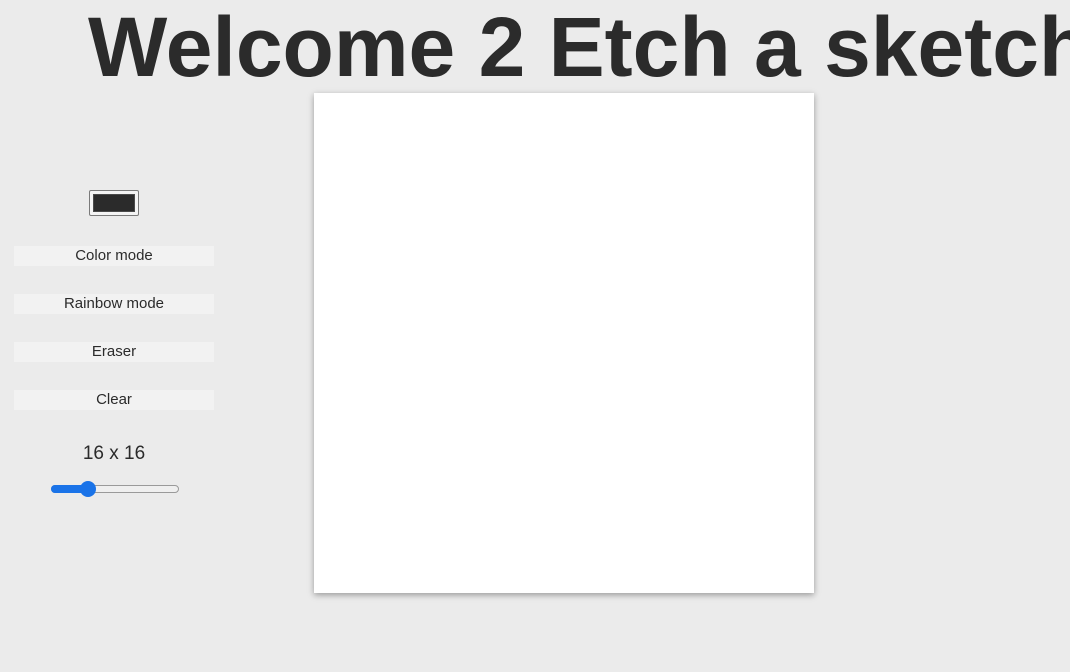 Image resolution: width=1070 pixels, height=672 pixels. Describe the element at coordinates (114, 352) in the screenshot. I see `eraser-button: Eraser` at that location.